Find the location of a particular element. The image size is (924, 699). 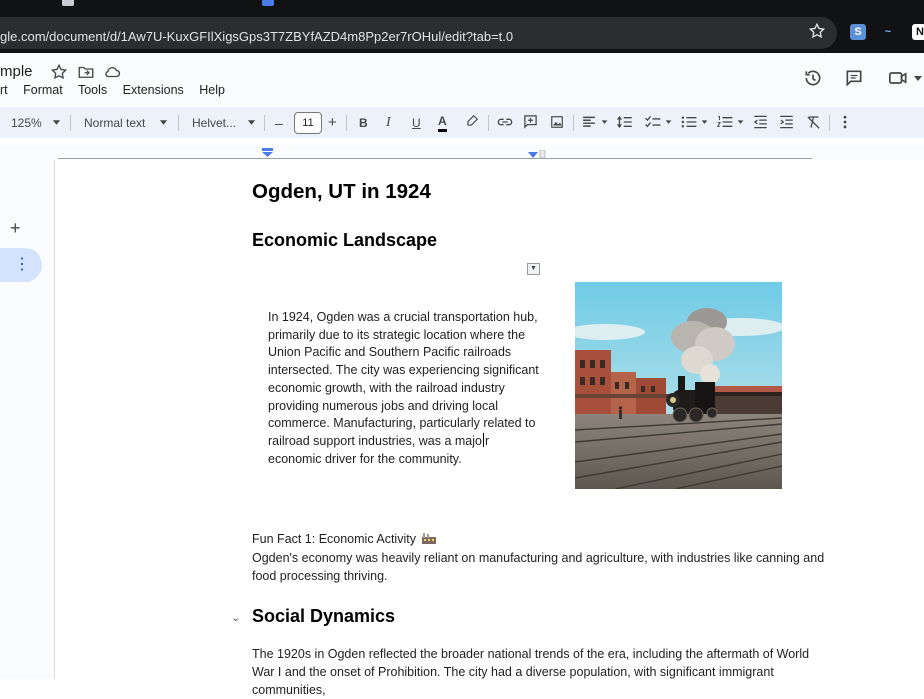

align-left-icon is located at coordinates (589, 122).